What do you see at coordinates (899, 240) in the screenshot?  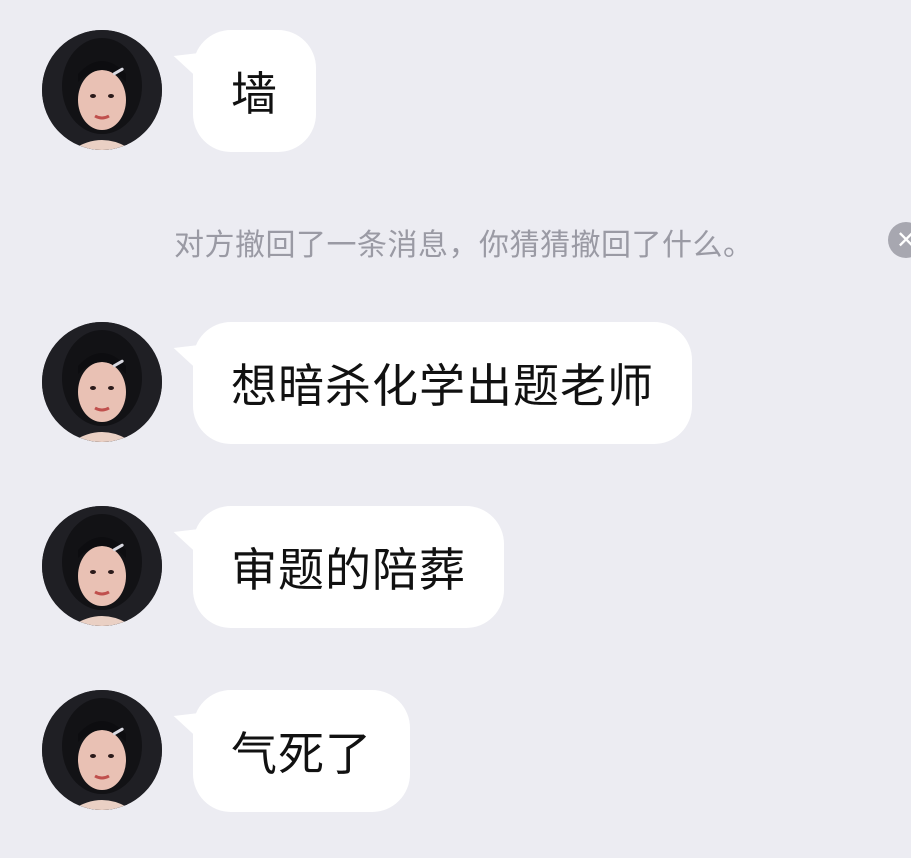 I see `close-icon: ✕` at bounding box center [899, 240].